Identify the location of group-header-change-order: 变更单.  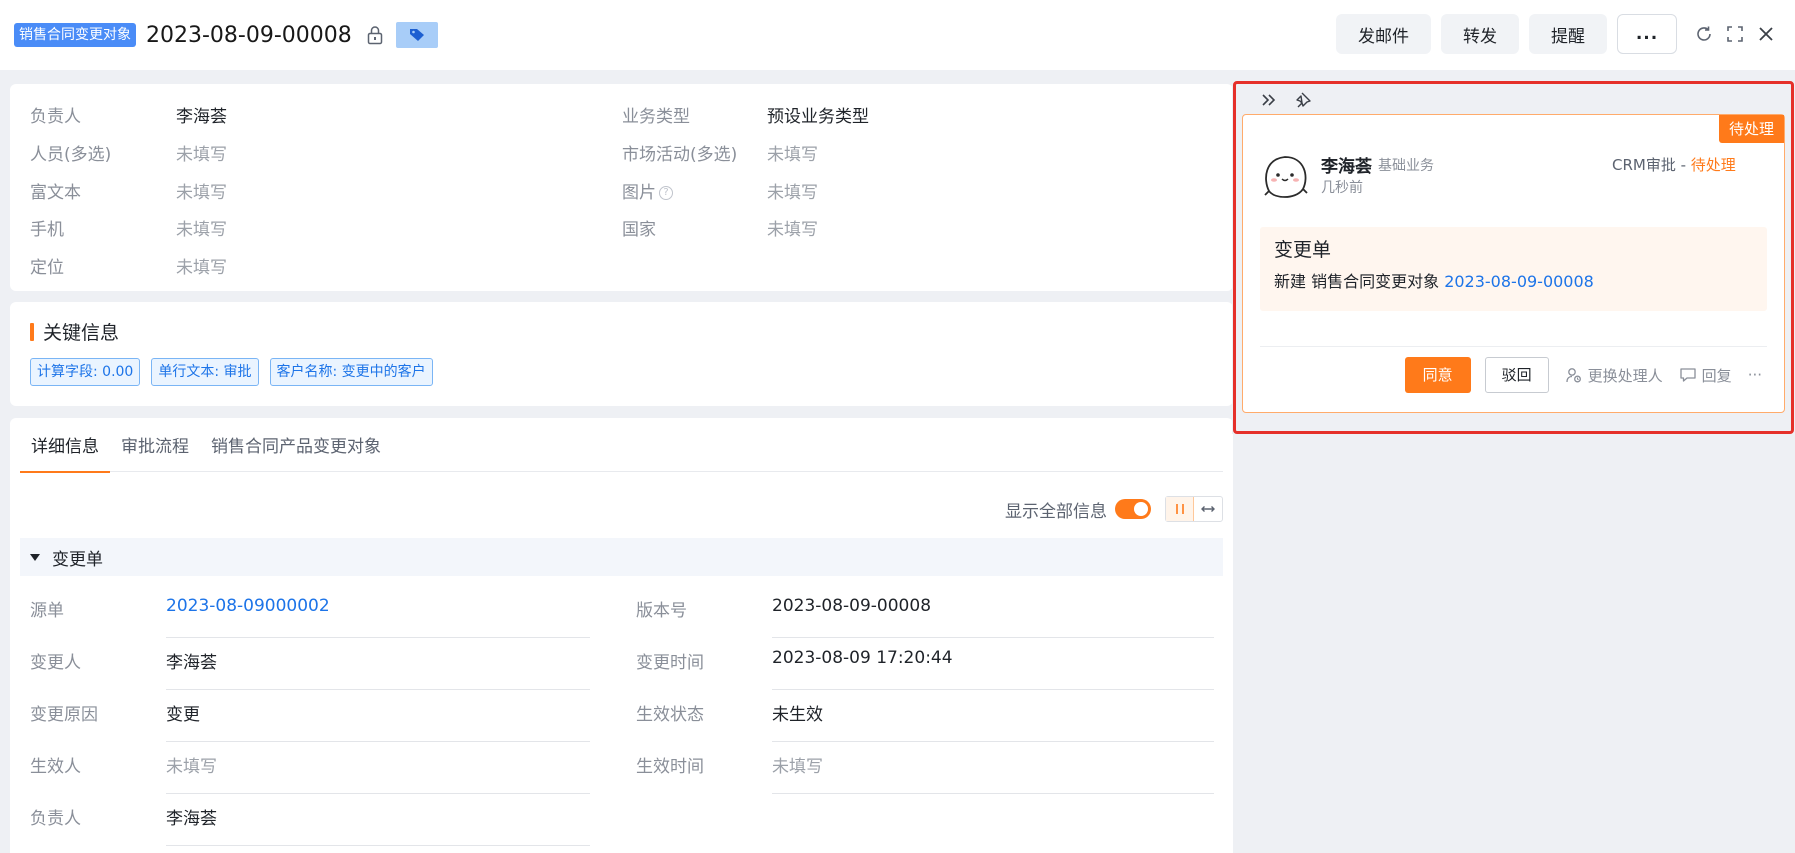
(621, 557).